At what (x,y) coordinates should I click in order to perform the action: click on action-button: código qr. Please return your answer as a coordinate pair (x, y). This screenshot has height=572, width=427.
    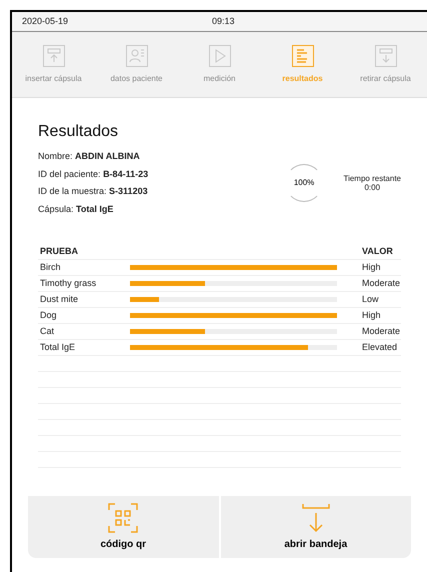
    Looking at the image, I should click on (123, 527).